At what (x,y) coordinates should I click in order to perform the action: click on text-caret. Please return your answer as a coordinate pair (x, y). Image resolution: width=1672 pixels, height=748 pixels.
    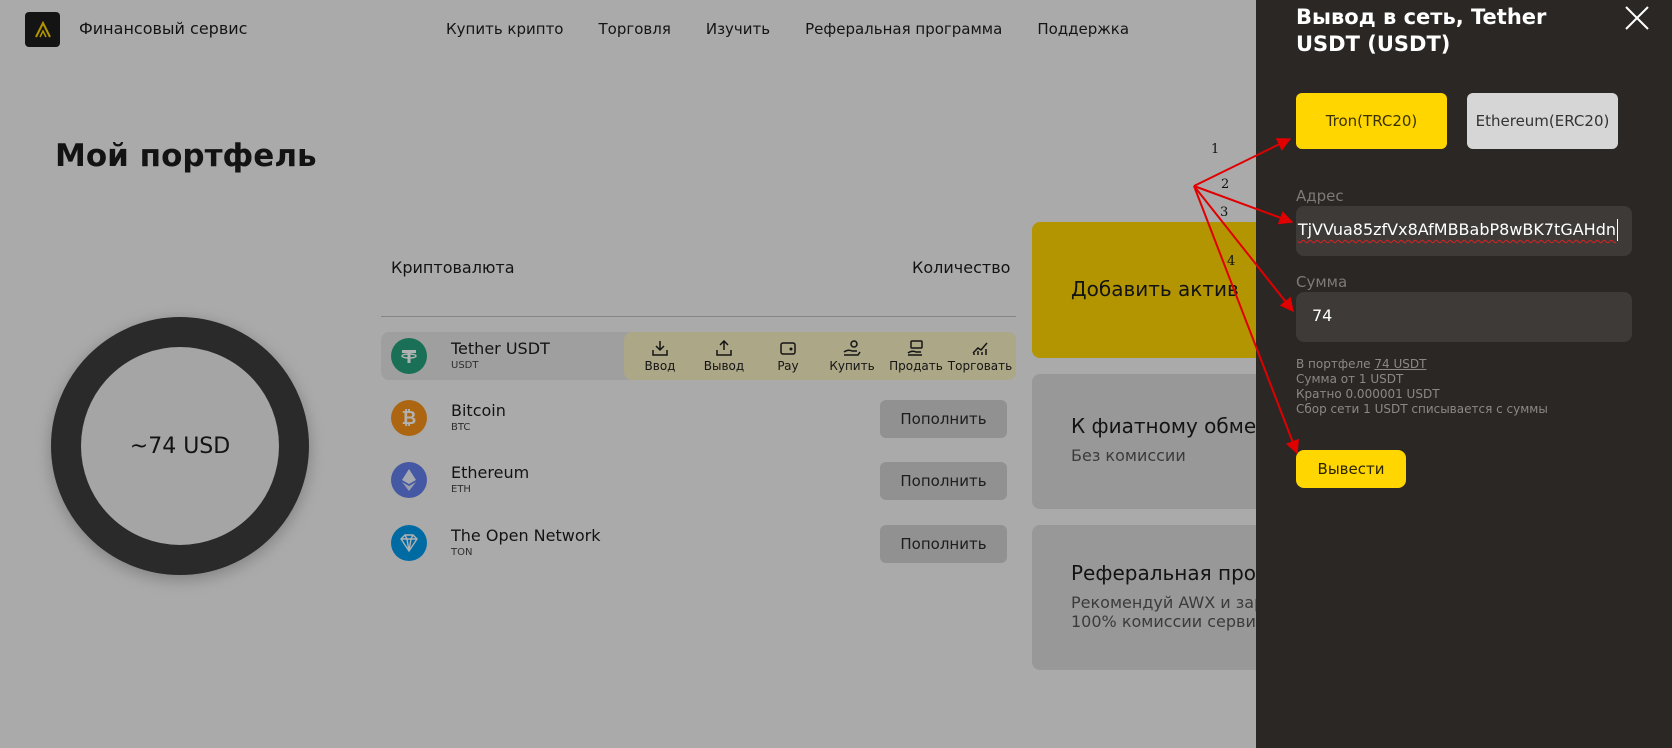
    Looking at the image, I should click on (1617, 230).